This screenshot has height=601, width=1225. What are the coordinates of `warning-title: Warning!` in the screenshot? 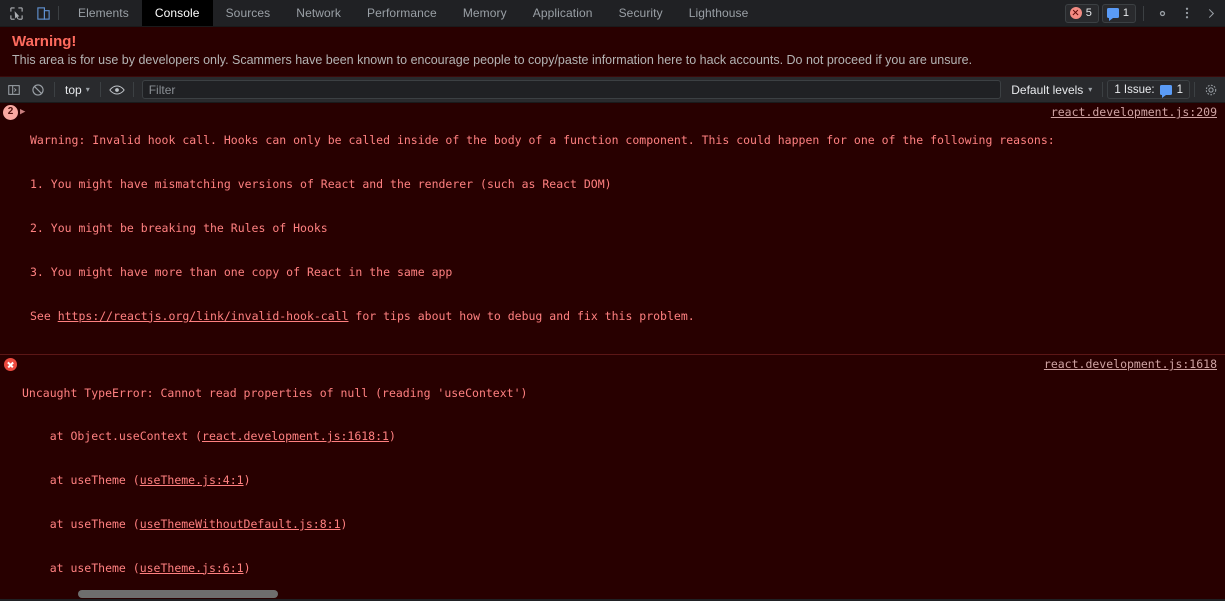 It's located at (44, 41).